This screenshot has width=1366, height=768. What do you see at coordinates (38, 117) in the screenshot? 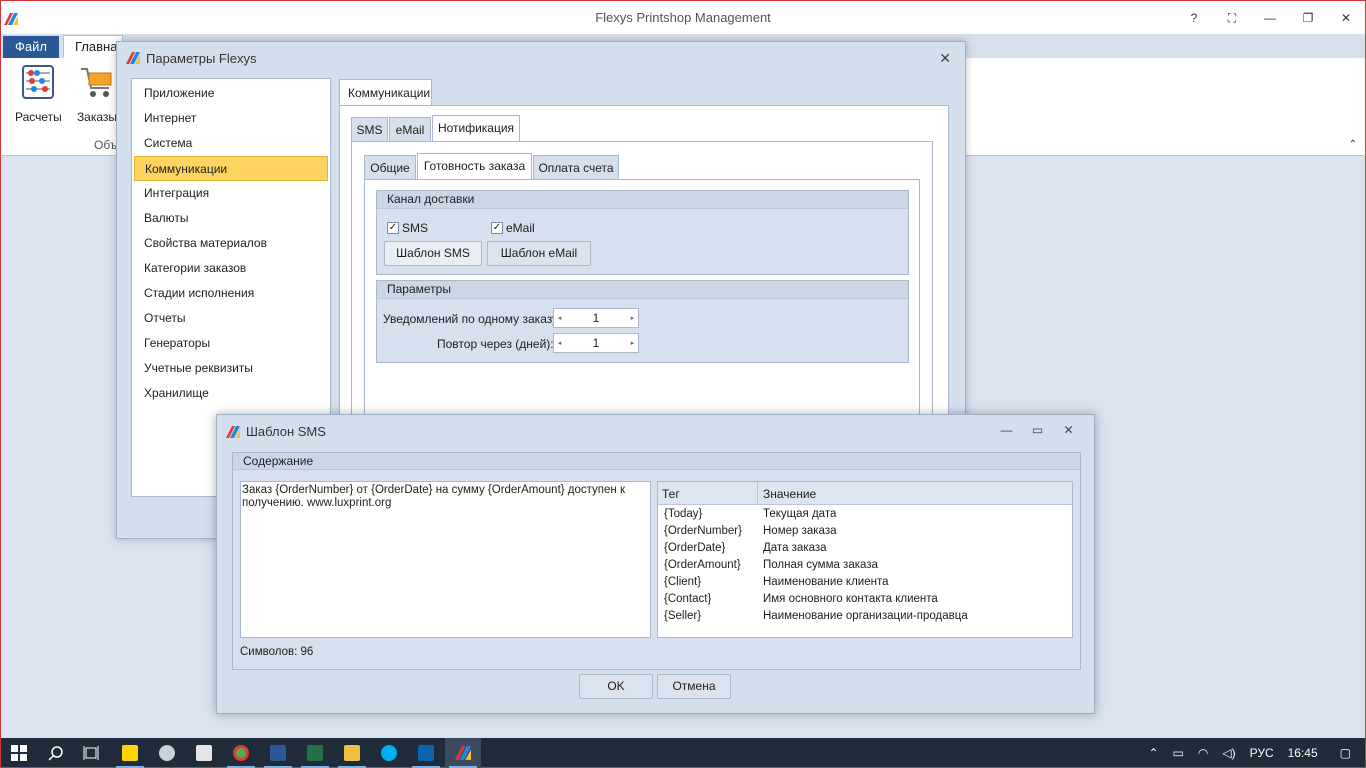
I see `ribbon-button-label: Расчеты` at bounding box center [38, 117].